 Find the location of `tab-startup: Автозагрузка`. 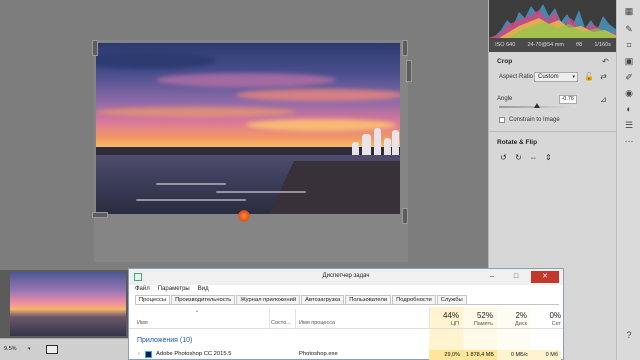

tab-startup: Автозагрузка is located at coordinates (323, 299).